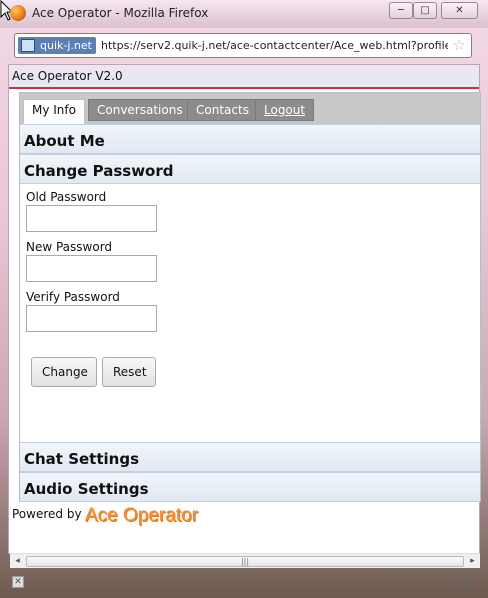 This screenshot has width=488, height=598. What do you see at coordinates (28, 45) in the screenshot?
I see `site-identity-icon` at bounding box center [28, 45].